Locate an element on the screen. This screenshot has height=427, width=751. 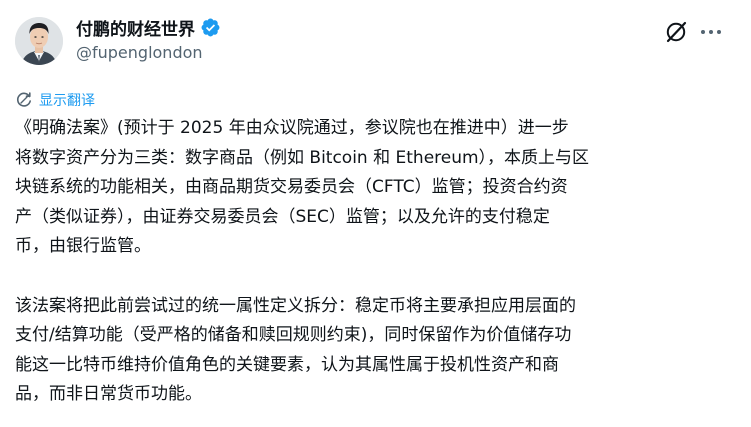
avatar-photo is located at coordinates (39, 41).